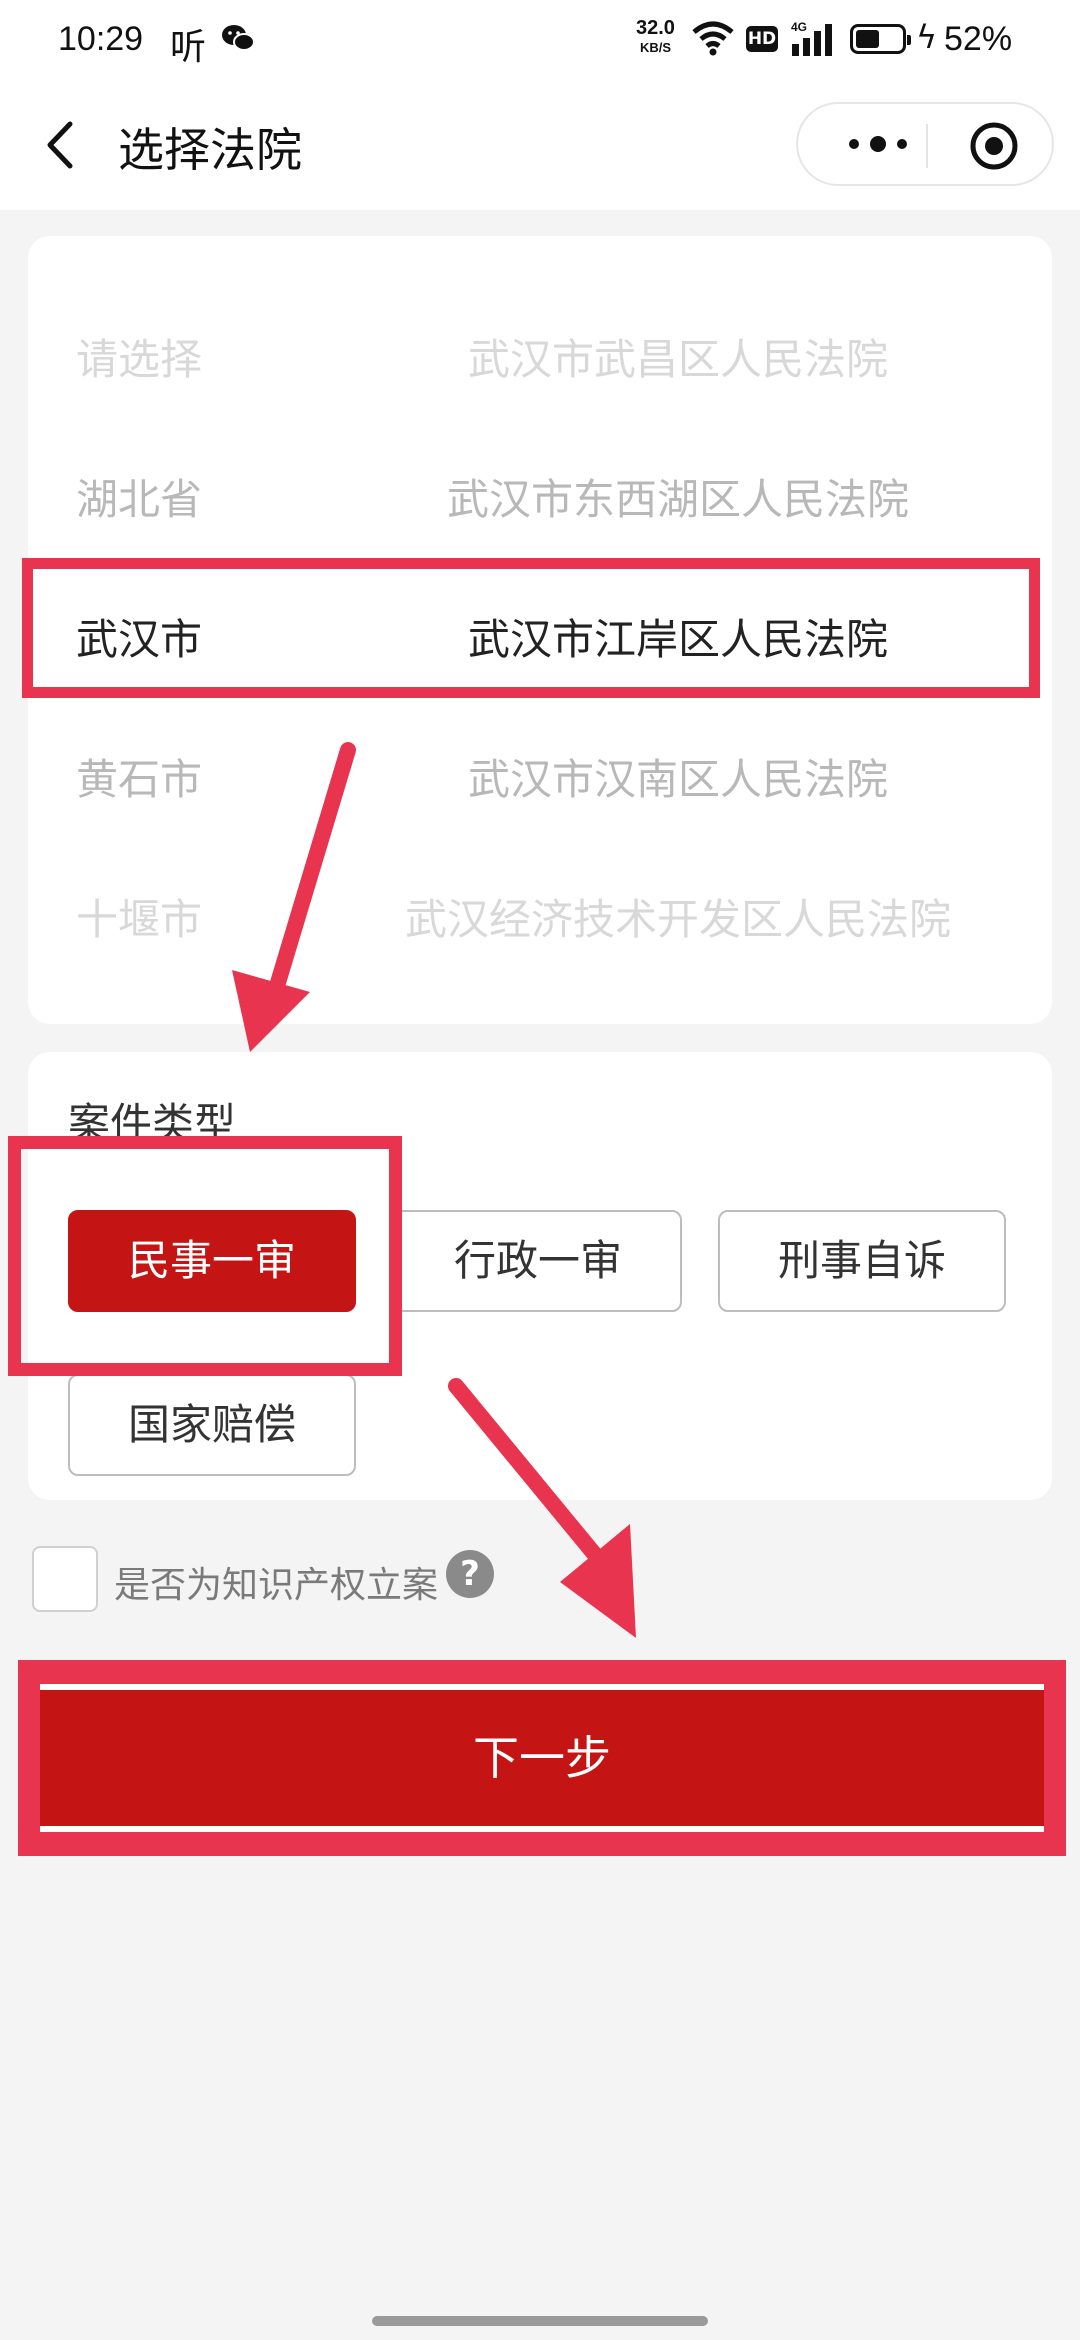 The height and width of the screenshot is (2340, 1080). Describe the element at coordinates (538, 1261) in the screenshot. I see `case-type-admin-first-button: 行政一审` at that location.